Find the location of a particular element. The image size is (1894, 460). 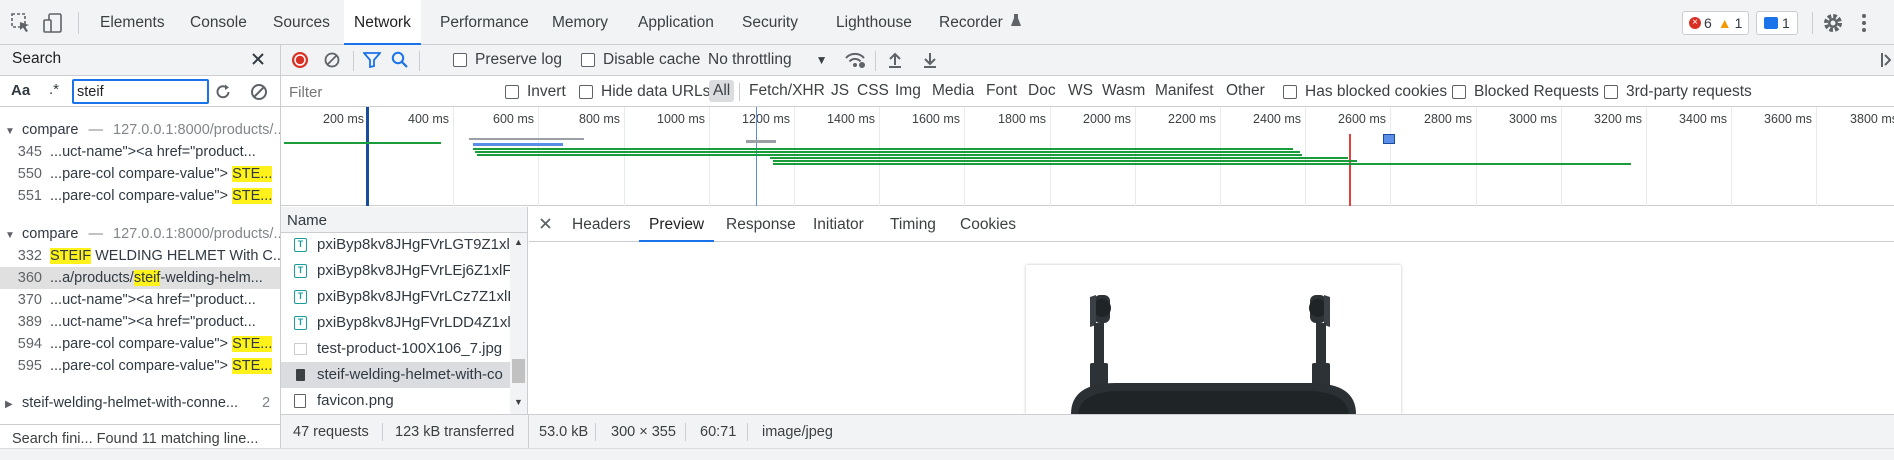

more-options-icon is located at coordinates (1864, 25).